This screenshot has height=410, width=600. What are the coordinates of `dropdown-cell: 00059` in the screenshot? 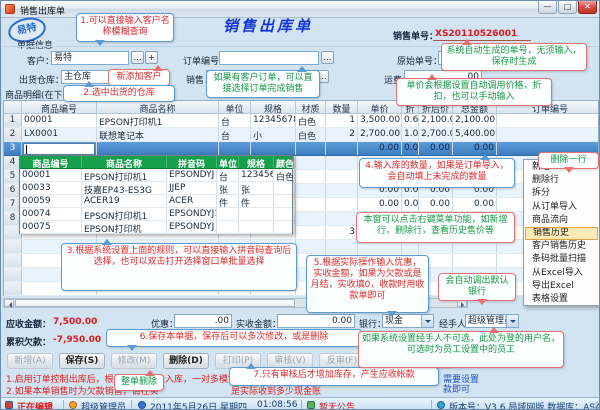 It's located at (51, 201).